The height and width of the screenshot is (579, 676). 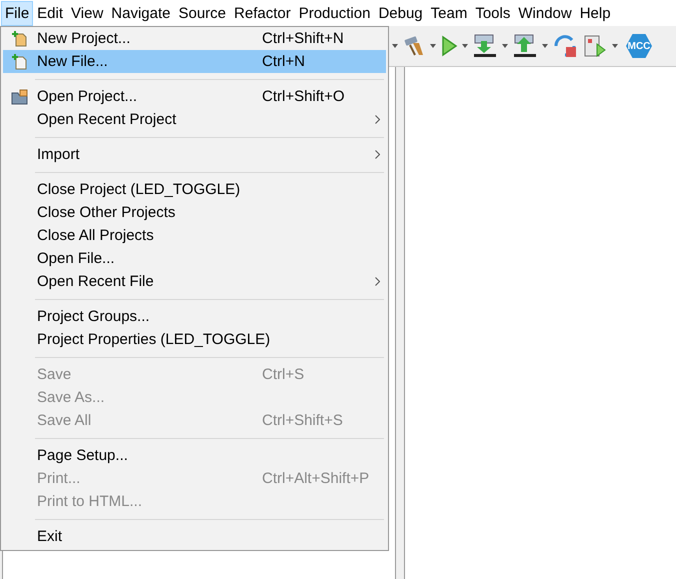 What do you see at coordinates (194, 281) in the screenshot?
I see `menu-item: Open Recent File` at bounding box center [194, 281].